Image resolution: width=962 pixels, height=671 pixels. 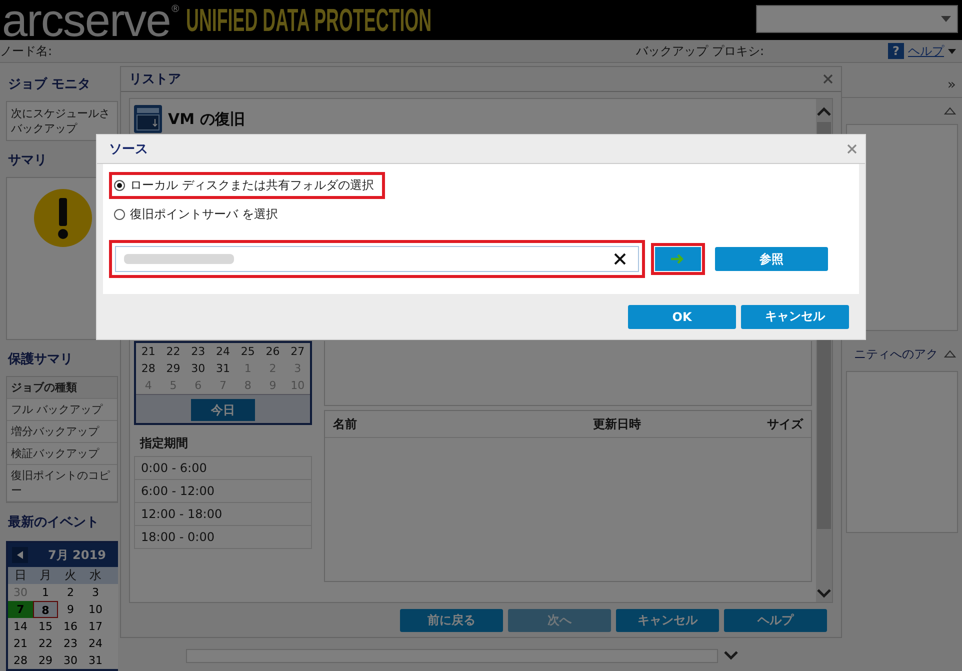 I want to click on warning-icon, so click(x=63, y=218).